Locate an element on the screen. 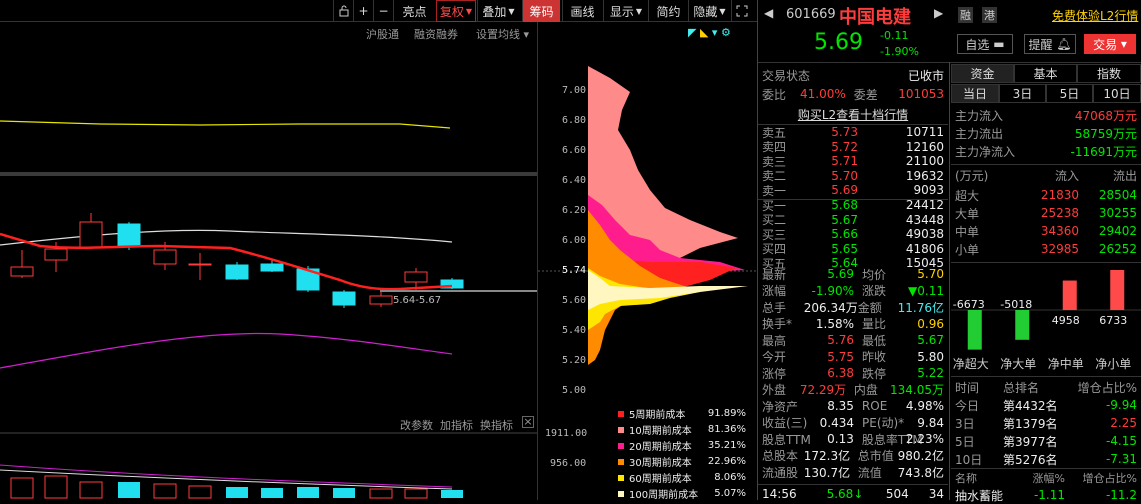 This screenshot has height=504, width=1141. tab-basic: 基本 is located at coordinates (1045, 73).